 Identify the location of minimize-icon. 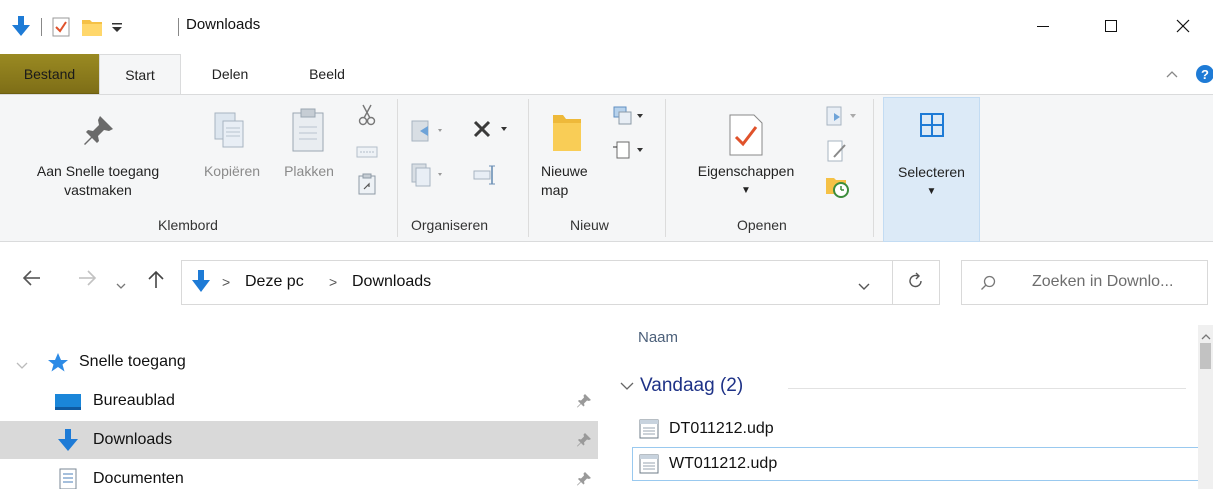
(1043, 27).